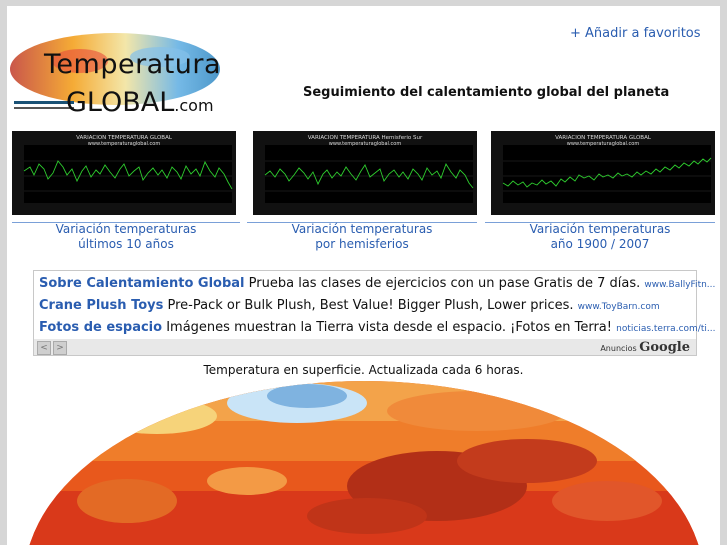 This screenshot has height=545, width=727. I want to click on ad-headline: Sobre Calentamiento Global, so click(142, 283).